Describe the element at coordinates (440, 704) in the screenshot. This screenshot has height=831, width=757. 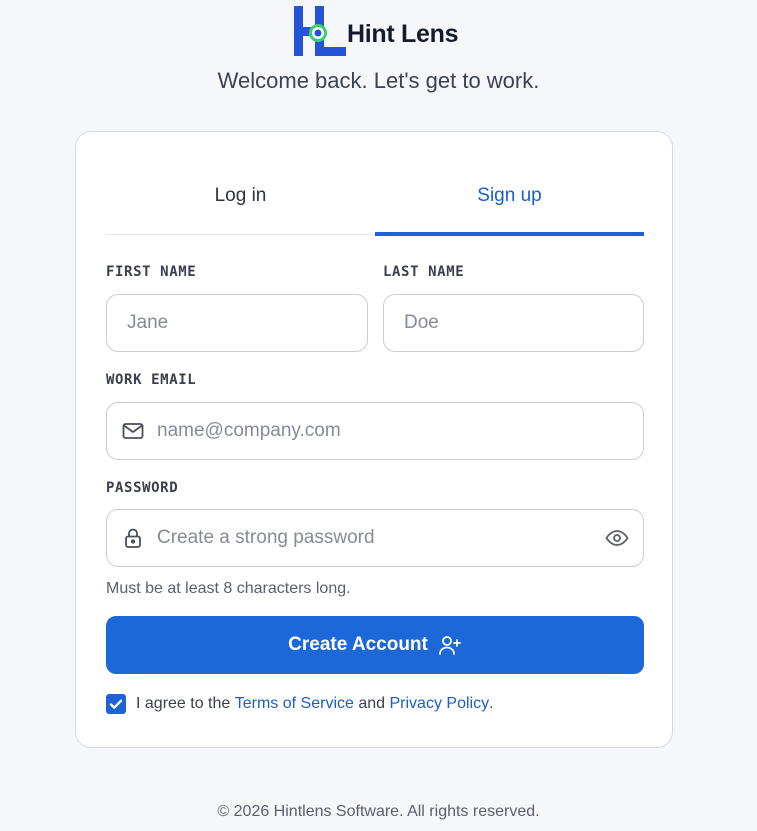
I see `privacy-policy-link: Privacy Policy` at that location.